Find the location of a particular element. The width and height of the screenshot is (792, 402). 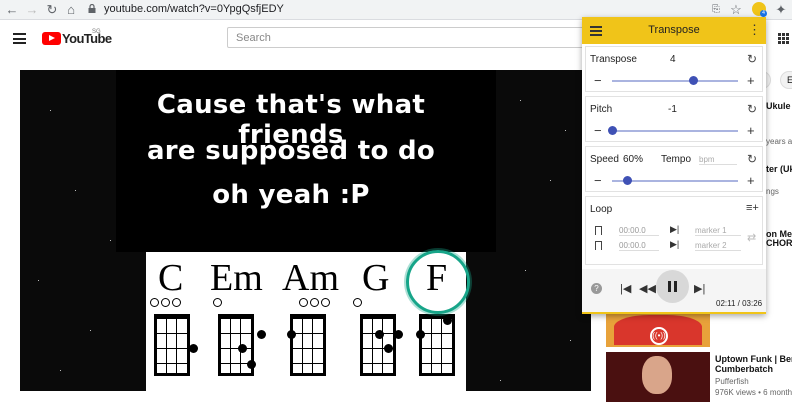

playback-progress-bar is located at coordinates (674, 313).